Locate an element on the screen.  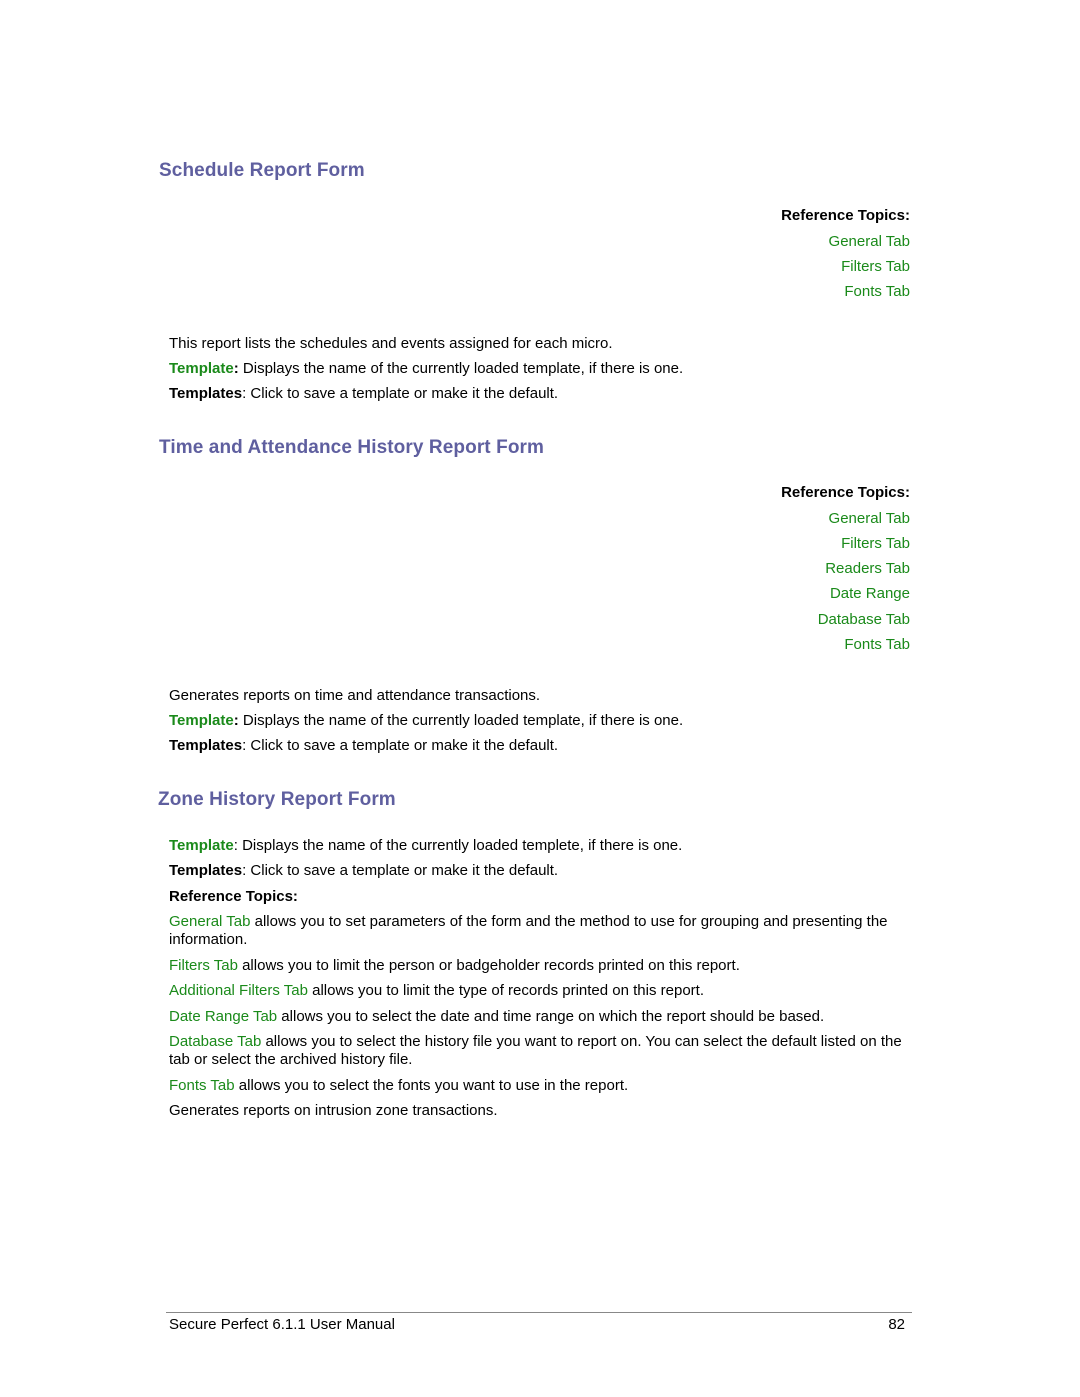
footer-manual-title: Secure Perfect 6.1.1 User Manual is located at coordinates (282, 1324).